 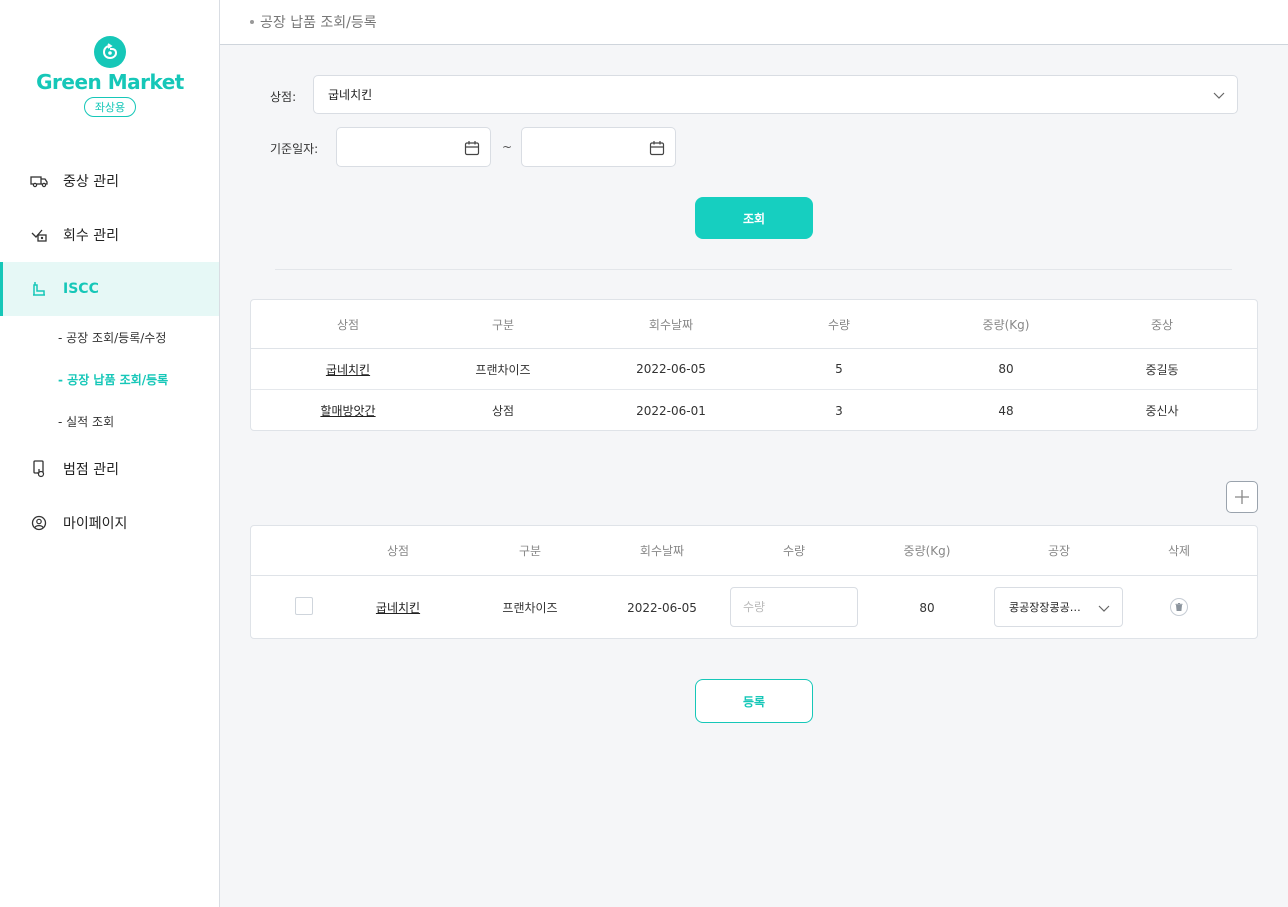 I want to click on table-header-row: 상점 구분 회수날짜 수량 중량(Kg) 공장 삭제, so click(x=754, y=551).